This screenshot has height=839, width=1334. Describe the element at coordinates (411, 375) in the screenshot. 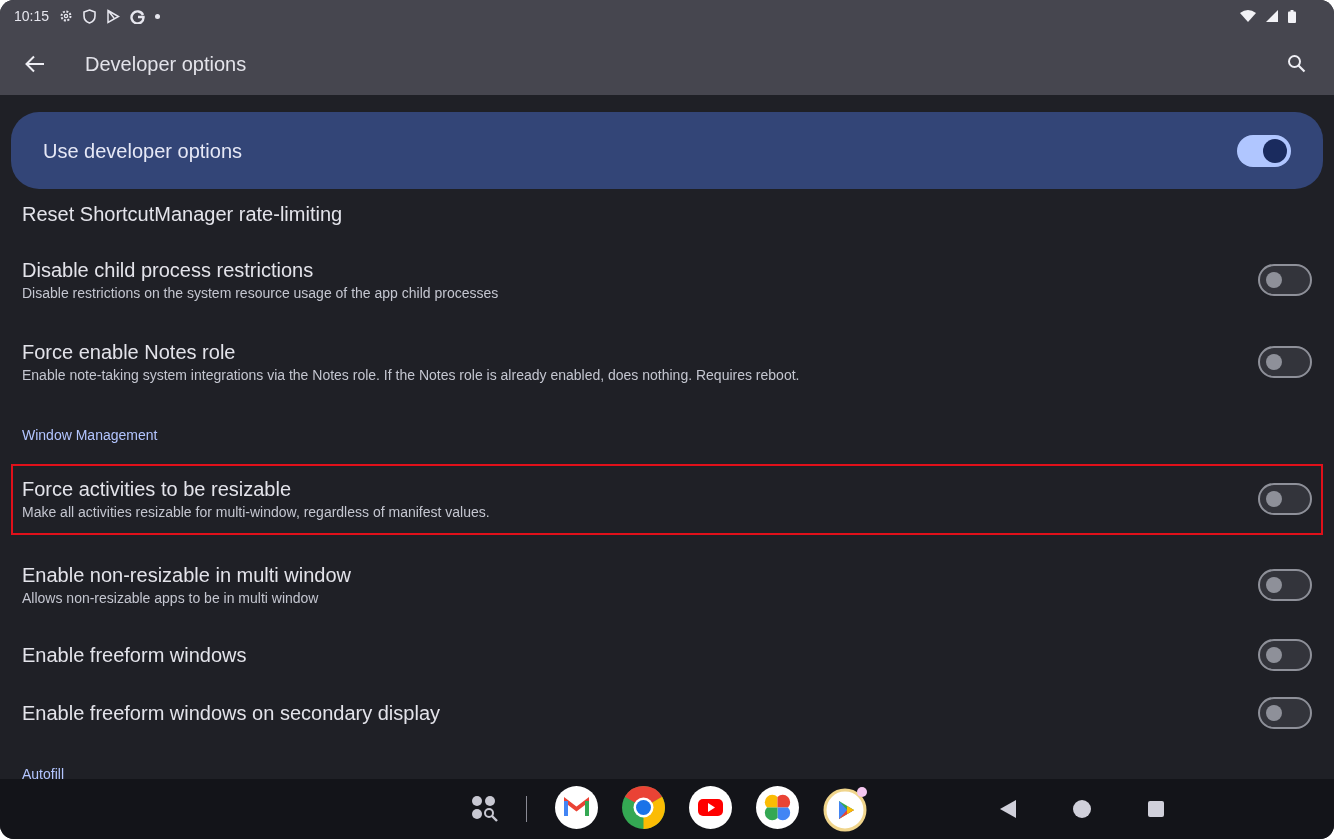

I see `setting-summary: Enable note-taking system integrations via the Notes role. If the Notes role is already enabled, does nothing. Requires reboot.` at that location.